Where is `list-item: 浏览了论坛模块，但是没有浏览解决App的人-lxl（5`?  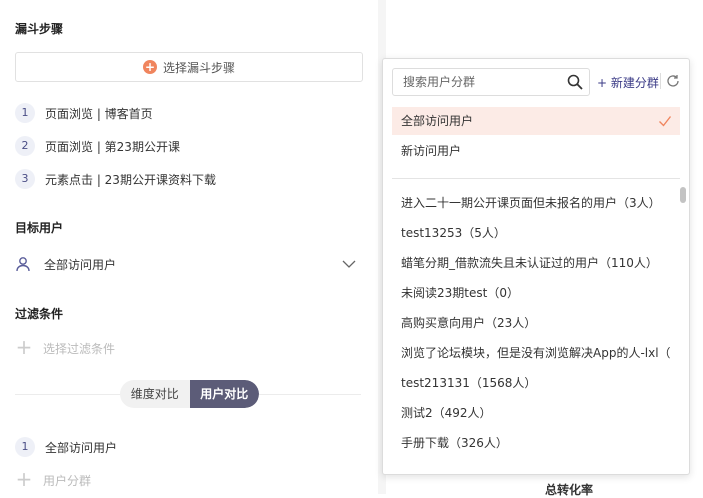 list-item: 浏览了论坛模块，但是没有浏览解决App的人-lxl（5 is located at coordinates (536, 352).